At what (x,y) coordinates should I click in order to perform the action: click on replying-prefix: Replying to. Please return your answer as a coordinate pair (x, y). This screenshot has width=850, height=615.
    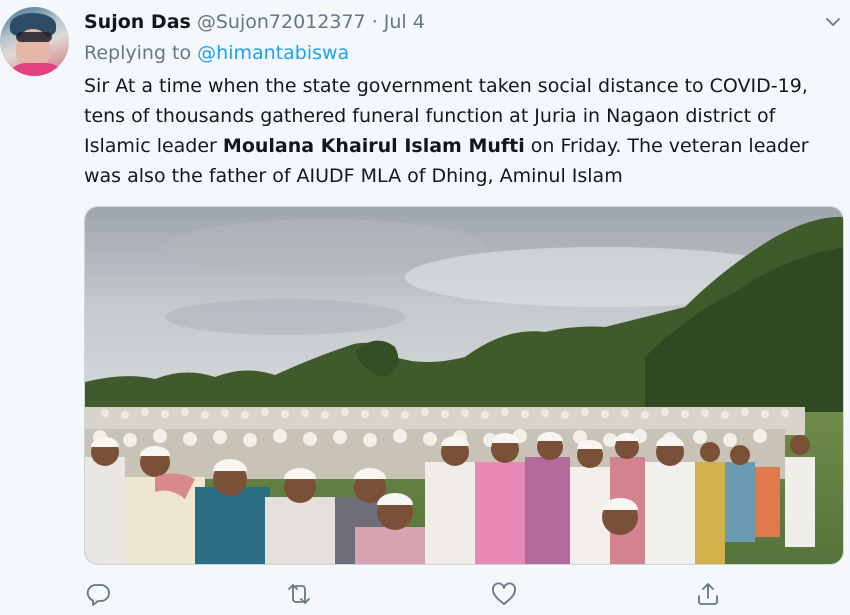
    Looking at the image, I should click on (138, 53).